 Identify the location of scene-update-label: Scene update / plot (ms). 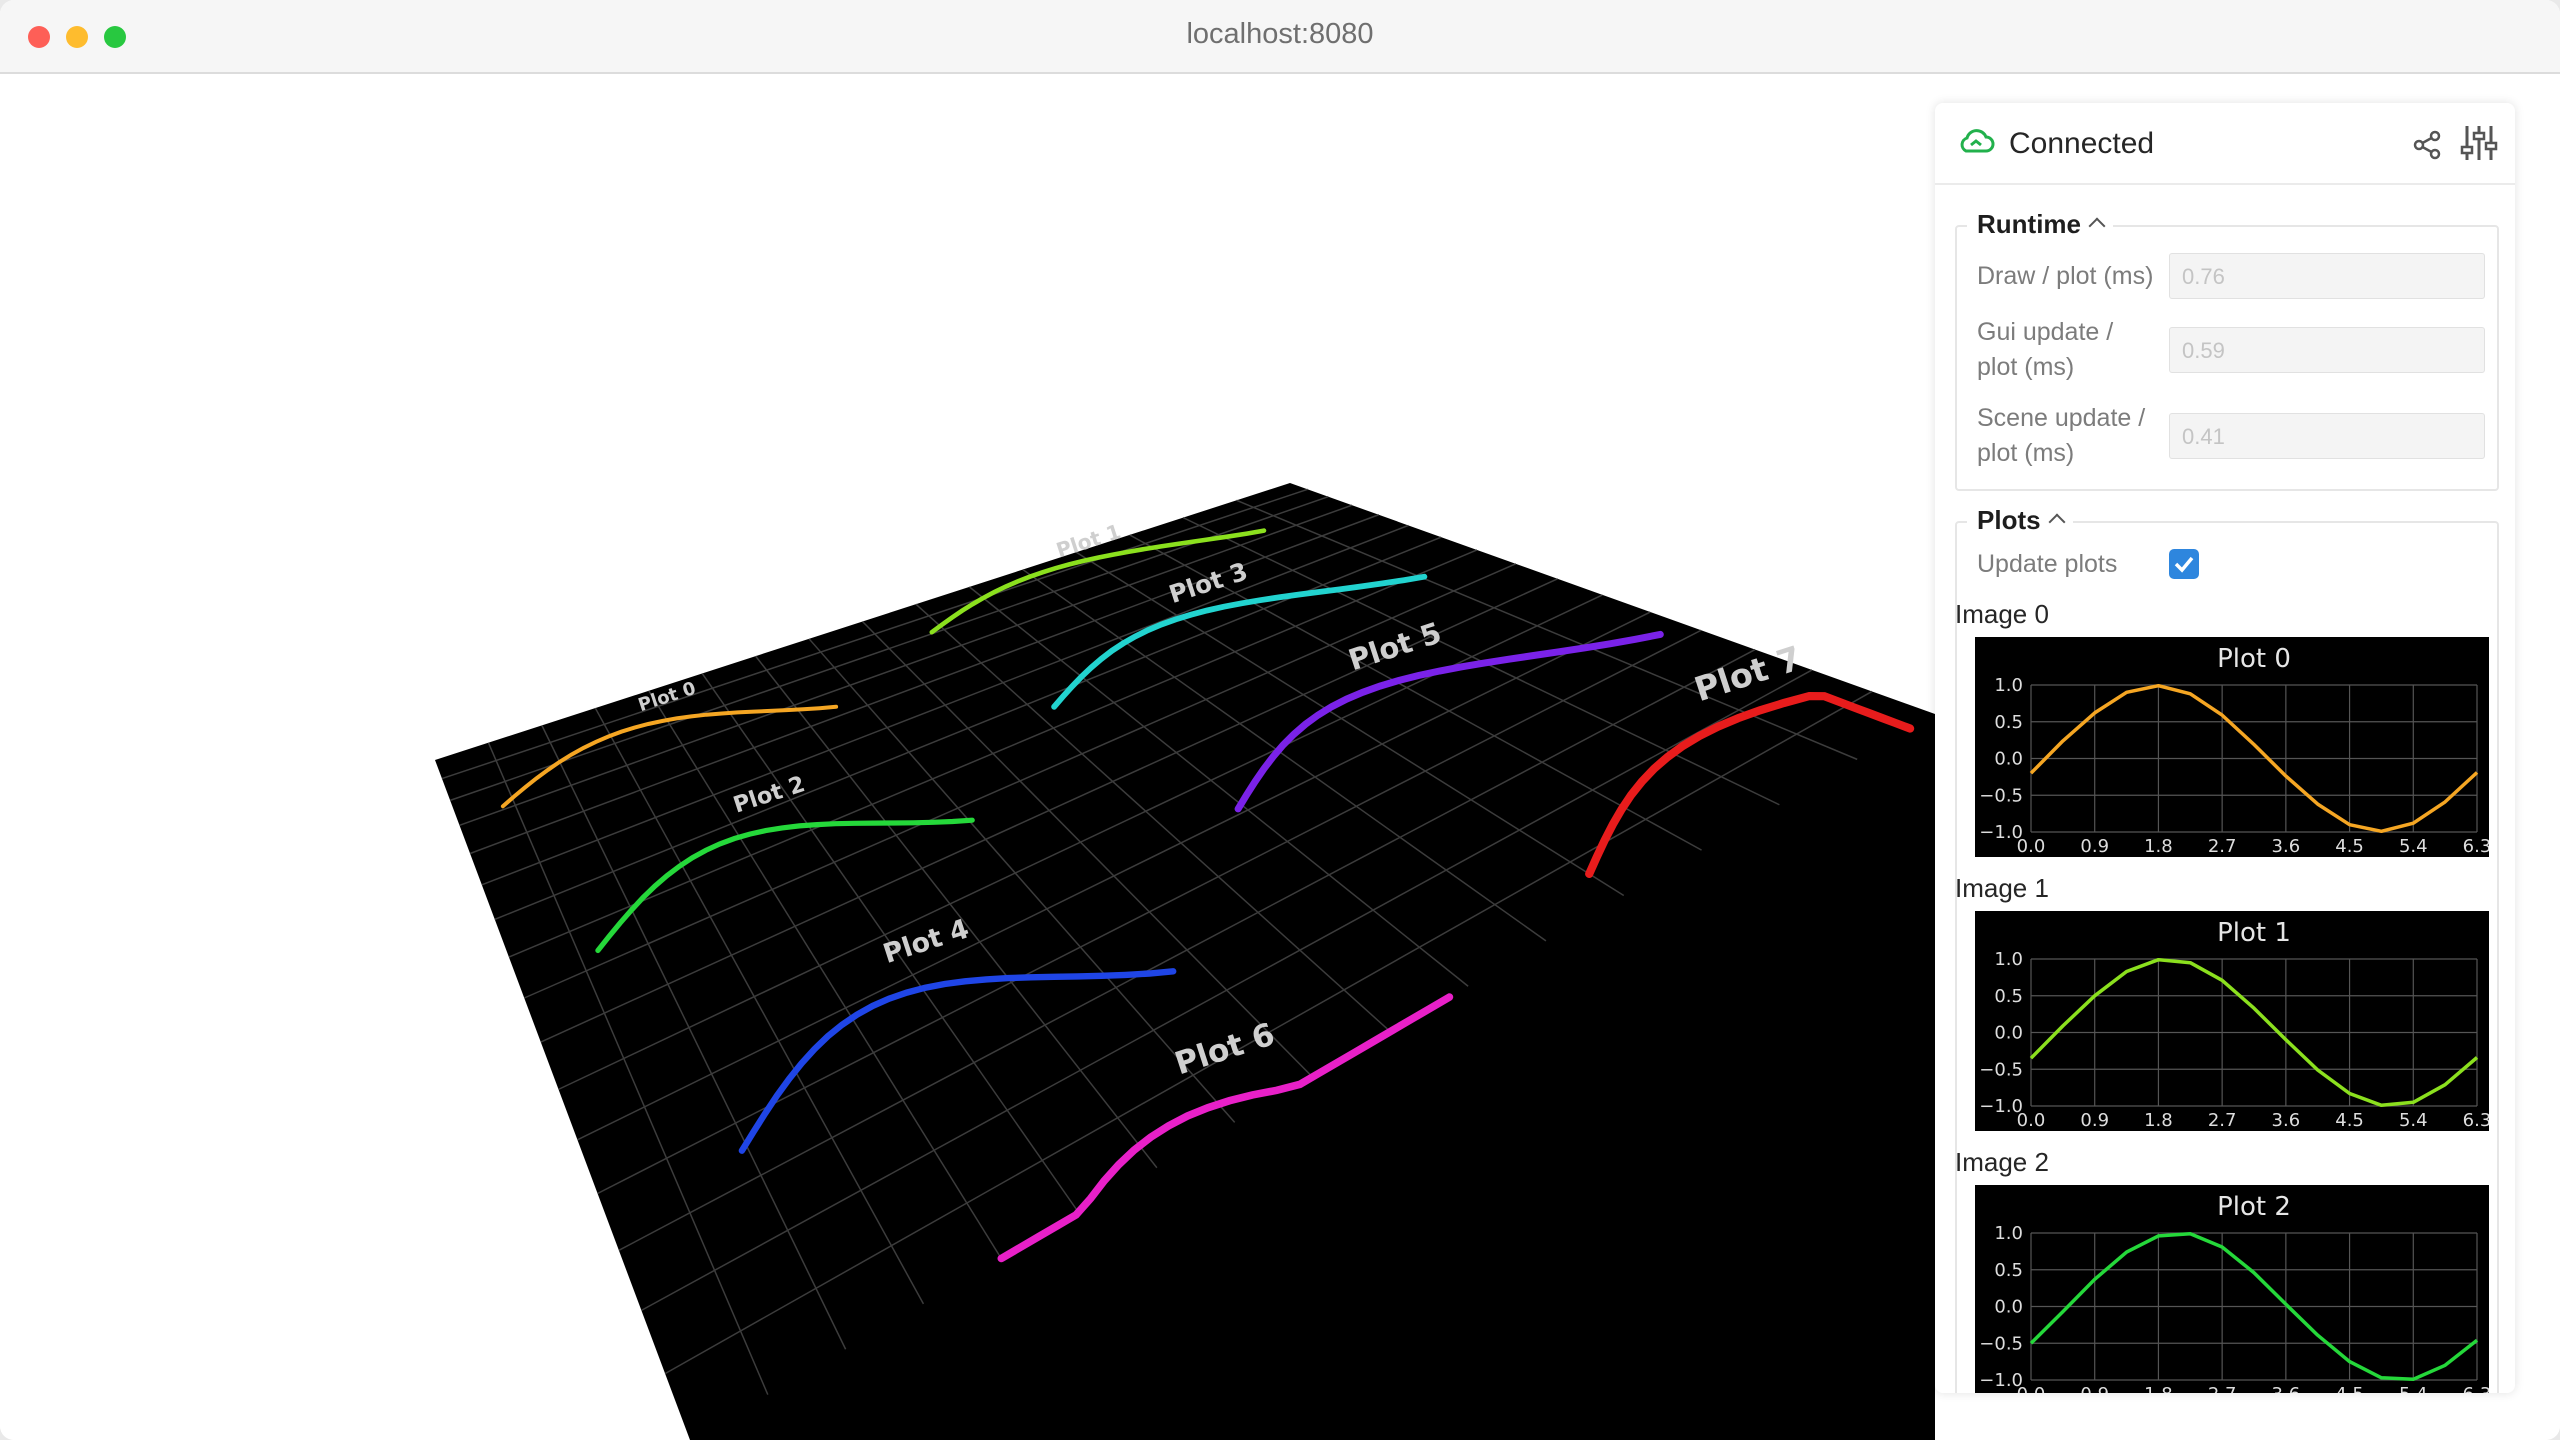
(2061, 436).